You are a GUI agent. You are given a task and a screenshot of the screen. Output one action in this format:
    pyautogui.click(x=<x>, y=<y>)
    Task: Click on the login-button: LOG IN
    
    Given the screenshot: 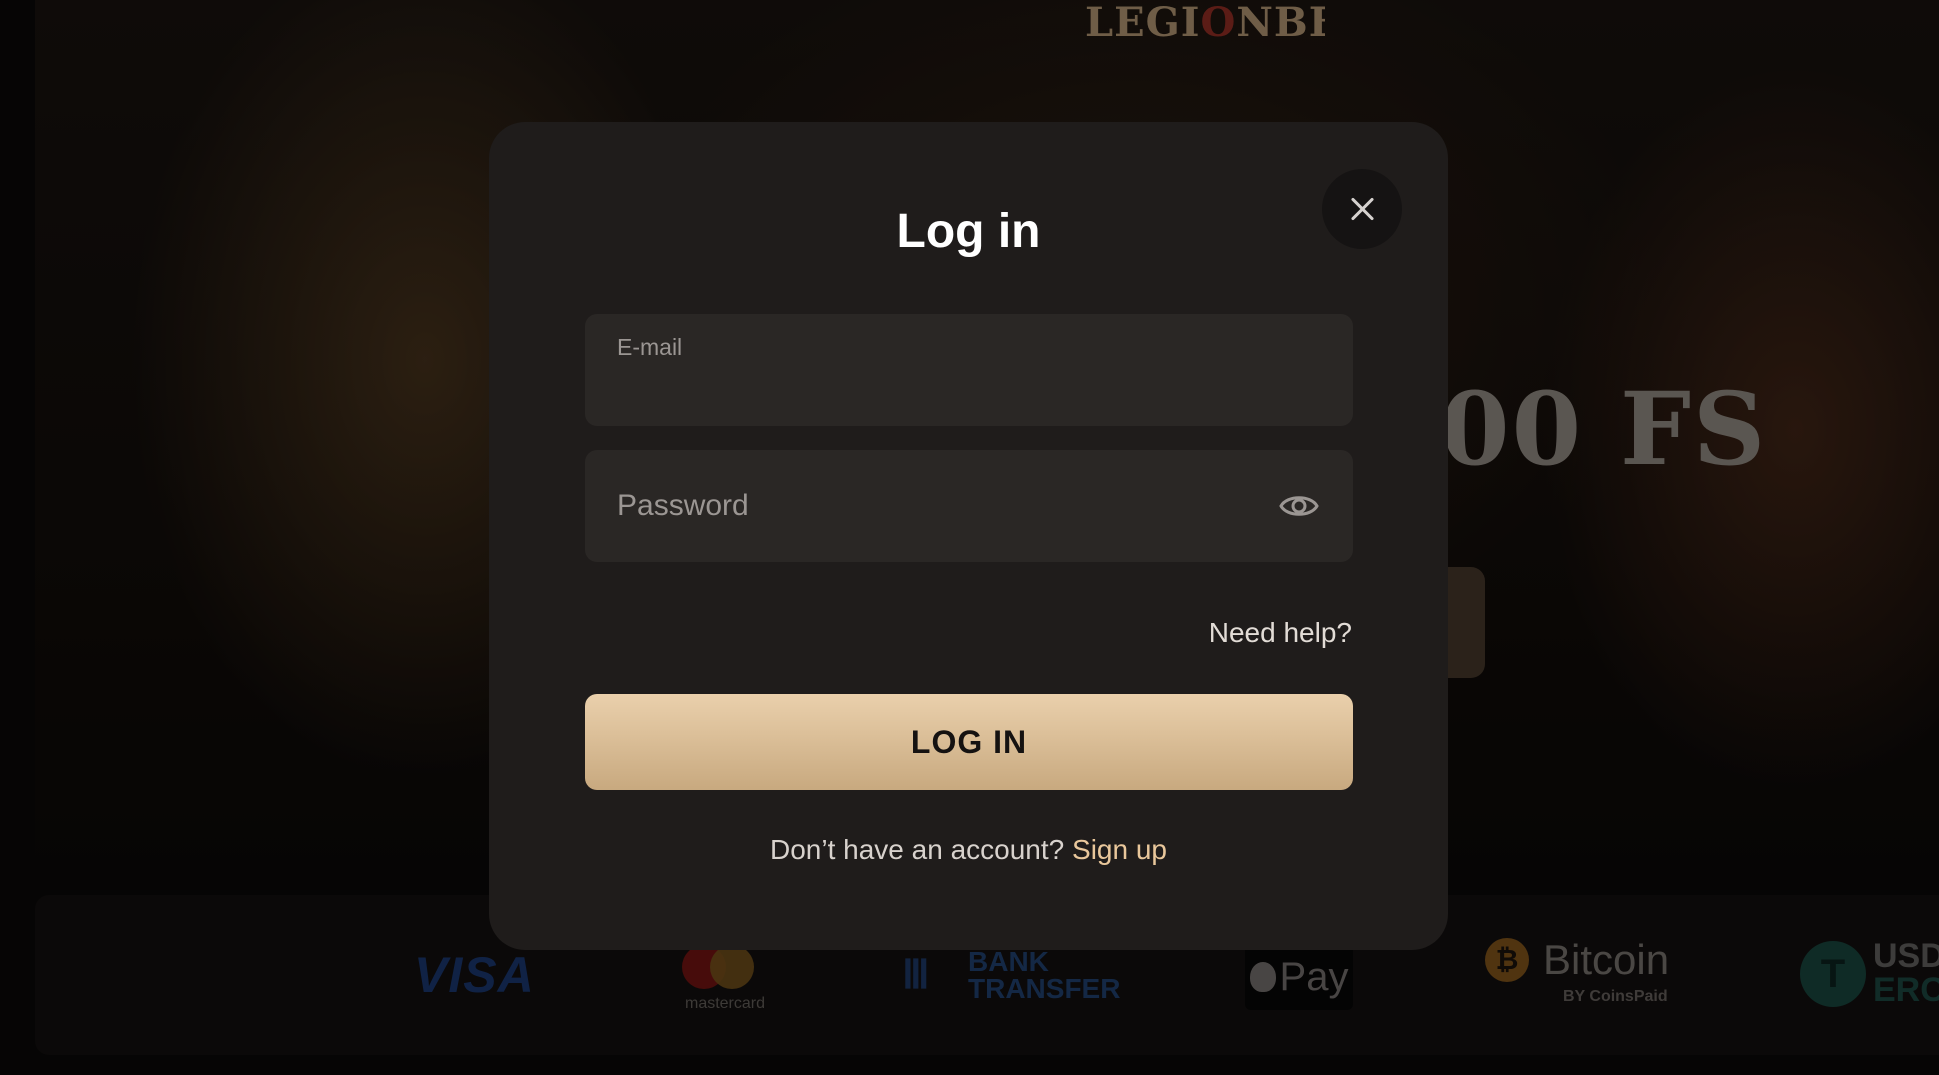 What is the action you would take?
    pyautogui.click(x=969, y=742)
    